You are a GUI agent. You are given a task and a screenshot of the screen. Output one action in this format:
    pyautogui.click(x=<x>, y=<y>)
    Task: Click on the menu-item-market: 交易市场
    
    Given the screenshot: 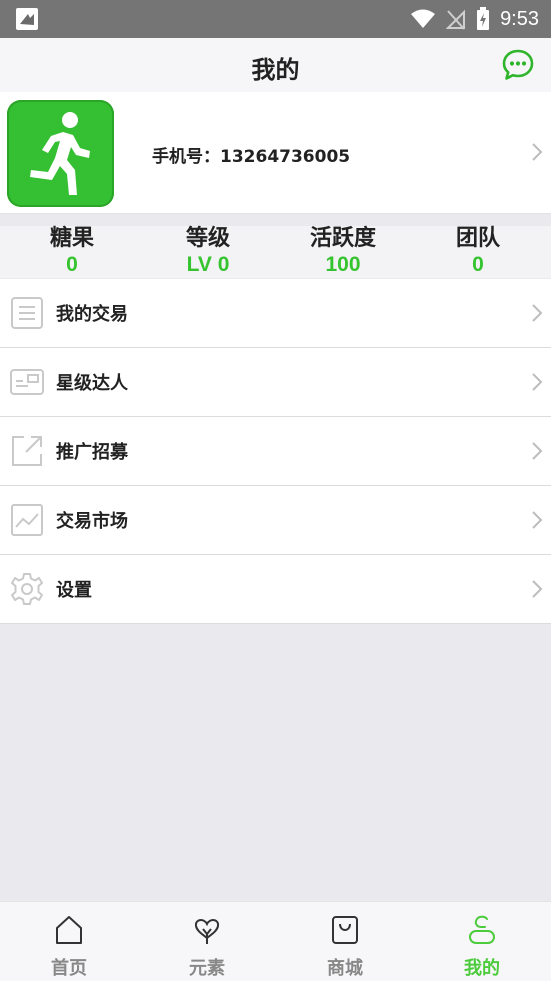 What is the action you would take?
    pyautogui.click(x=275, y=520)
    